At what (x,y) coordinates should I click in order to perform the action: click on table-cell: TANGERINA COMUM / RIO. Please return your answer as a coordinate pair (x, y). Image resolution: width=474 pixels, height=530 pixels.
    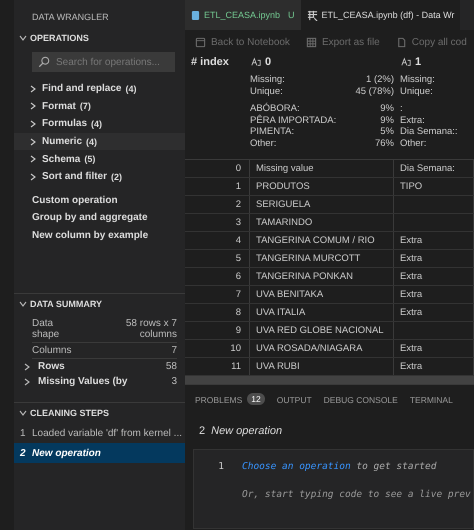
    Looking at the image, I should click on (315, 240).